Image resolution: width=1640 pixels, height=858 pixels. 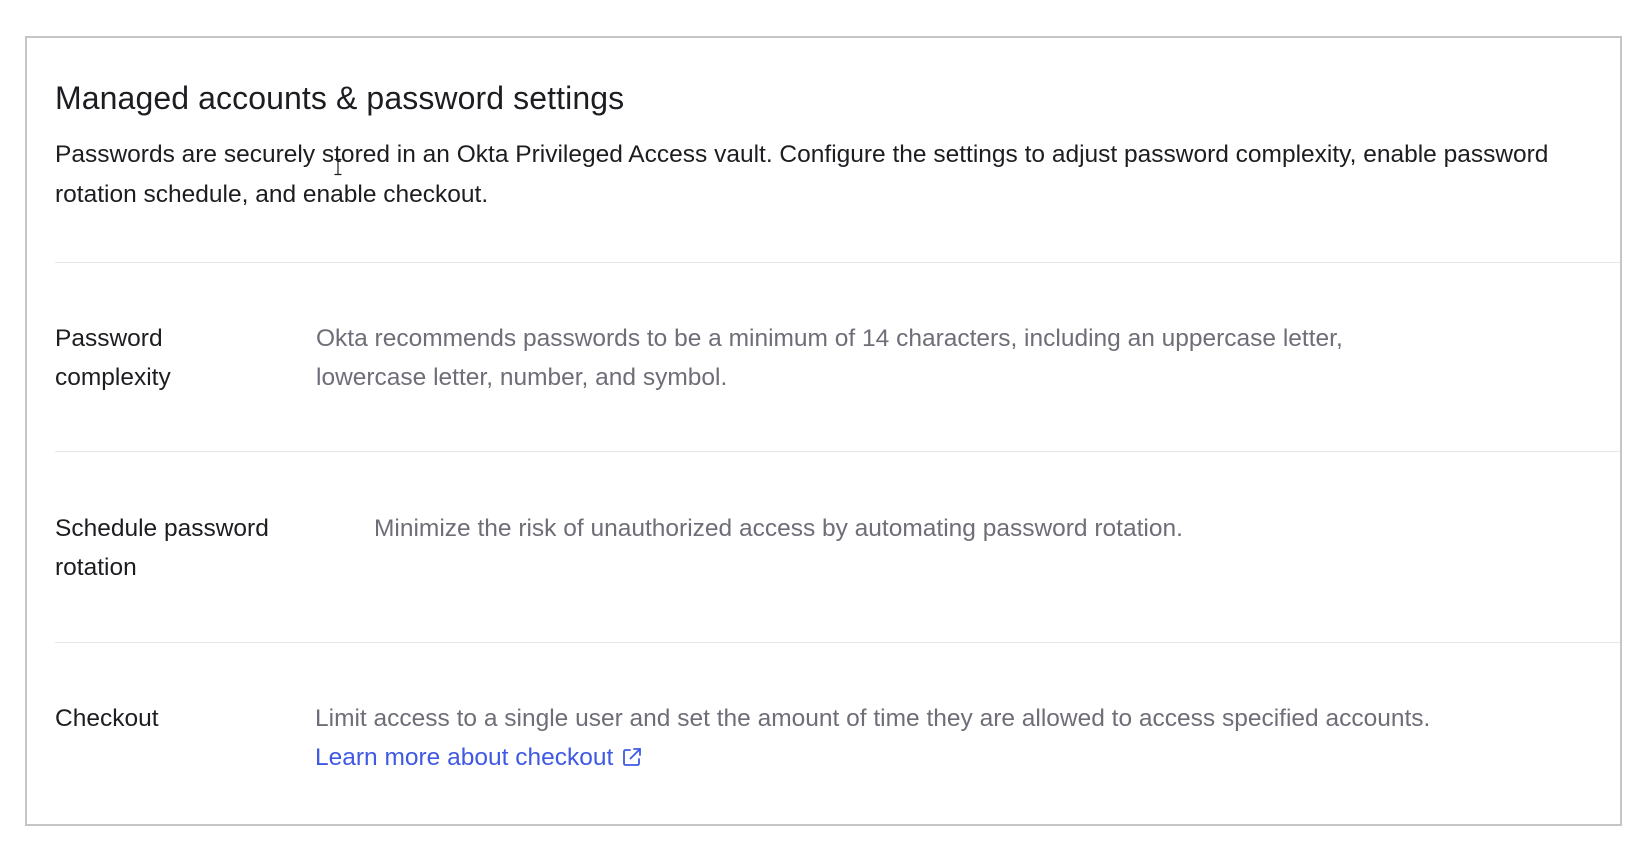 I want to click on learn-more-checkout-link: Learn more about checkout, so click(x=479, y=757).